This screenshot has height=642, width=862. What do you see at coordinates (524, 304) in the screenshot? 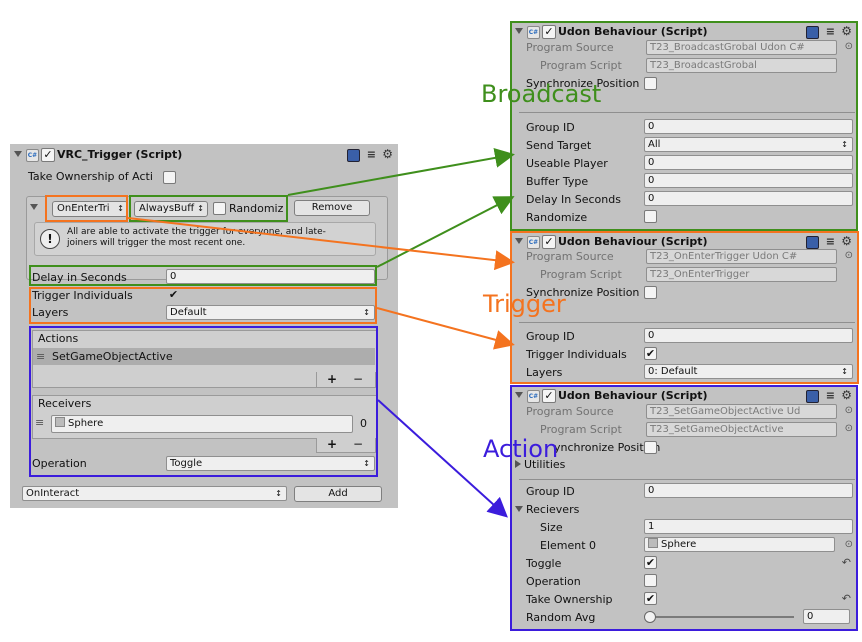
I see `trigger-annotation: Trigger` at bounding box center [524, 304].